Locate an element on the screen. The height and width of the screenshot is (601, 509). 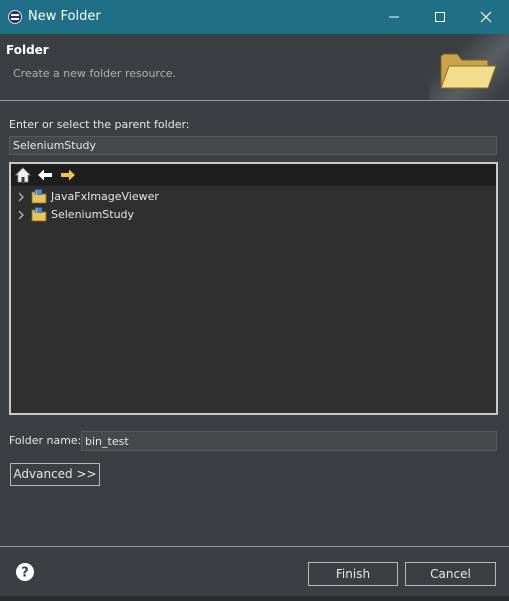
tree-item-label: SeleniumStudy is located at coordinates (93, 214).